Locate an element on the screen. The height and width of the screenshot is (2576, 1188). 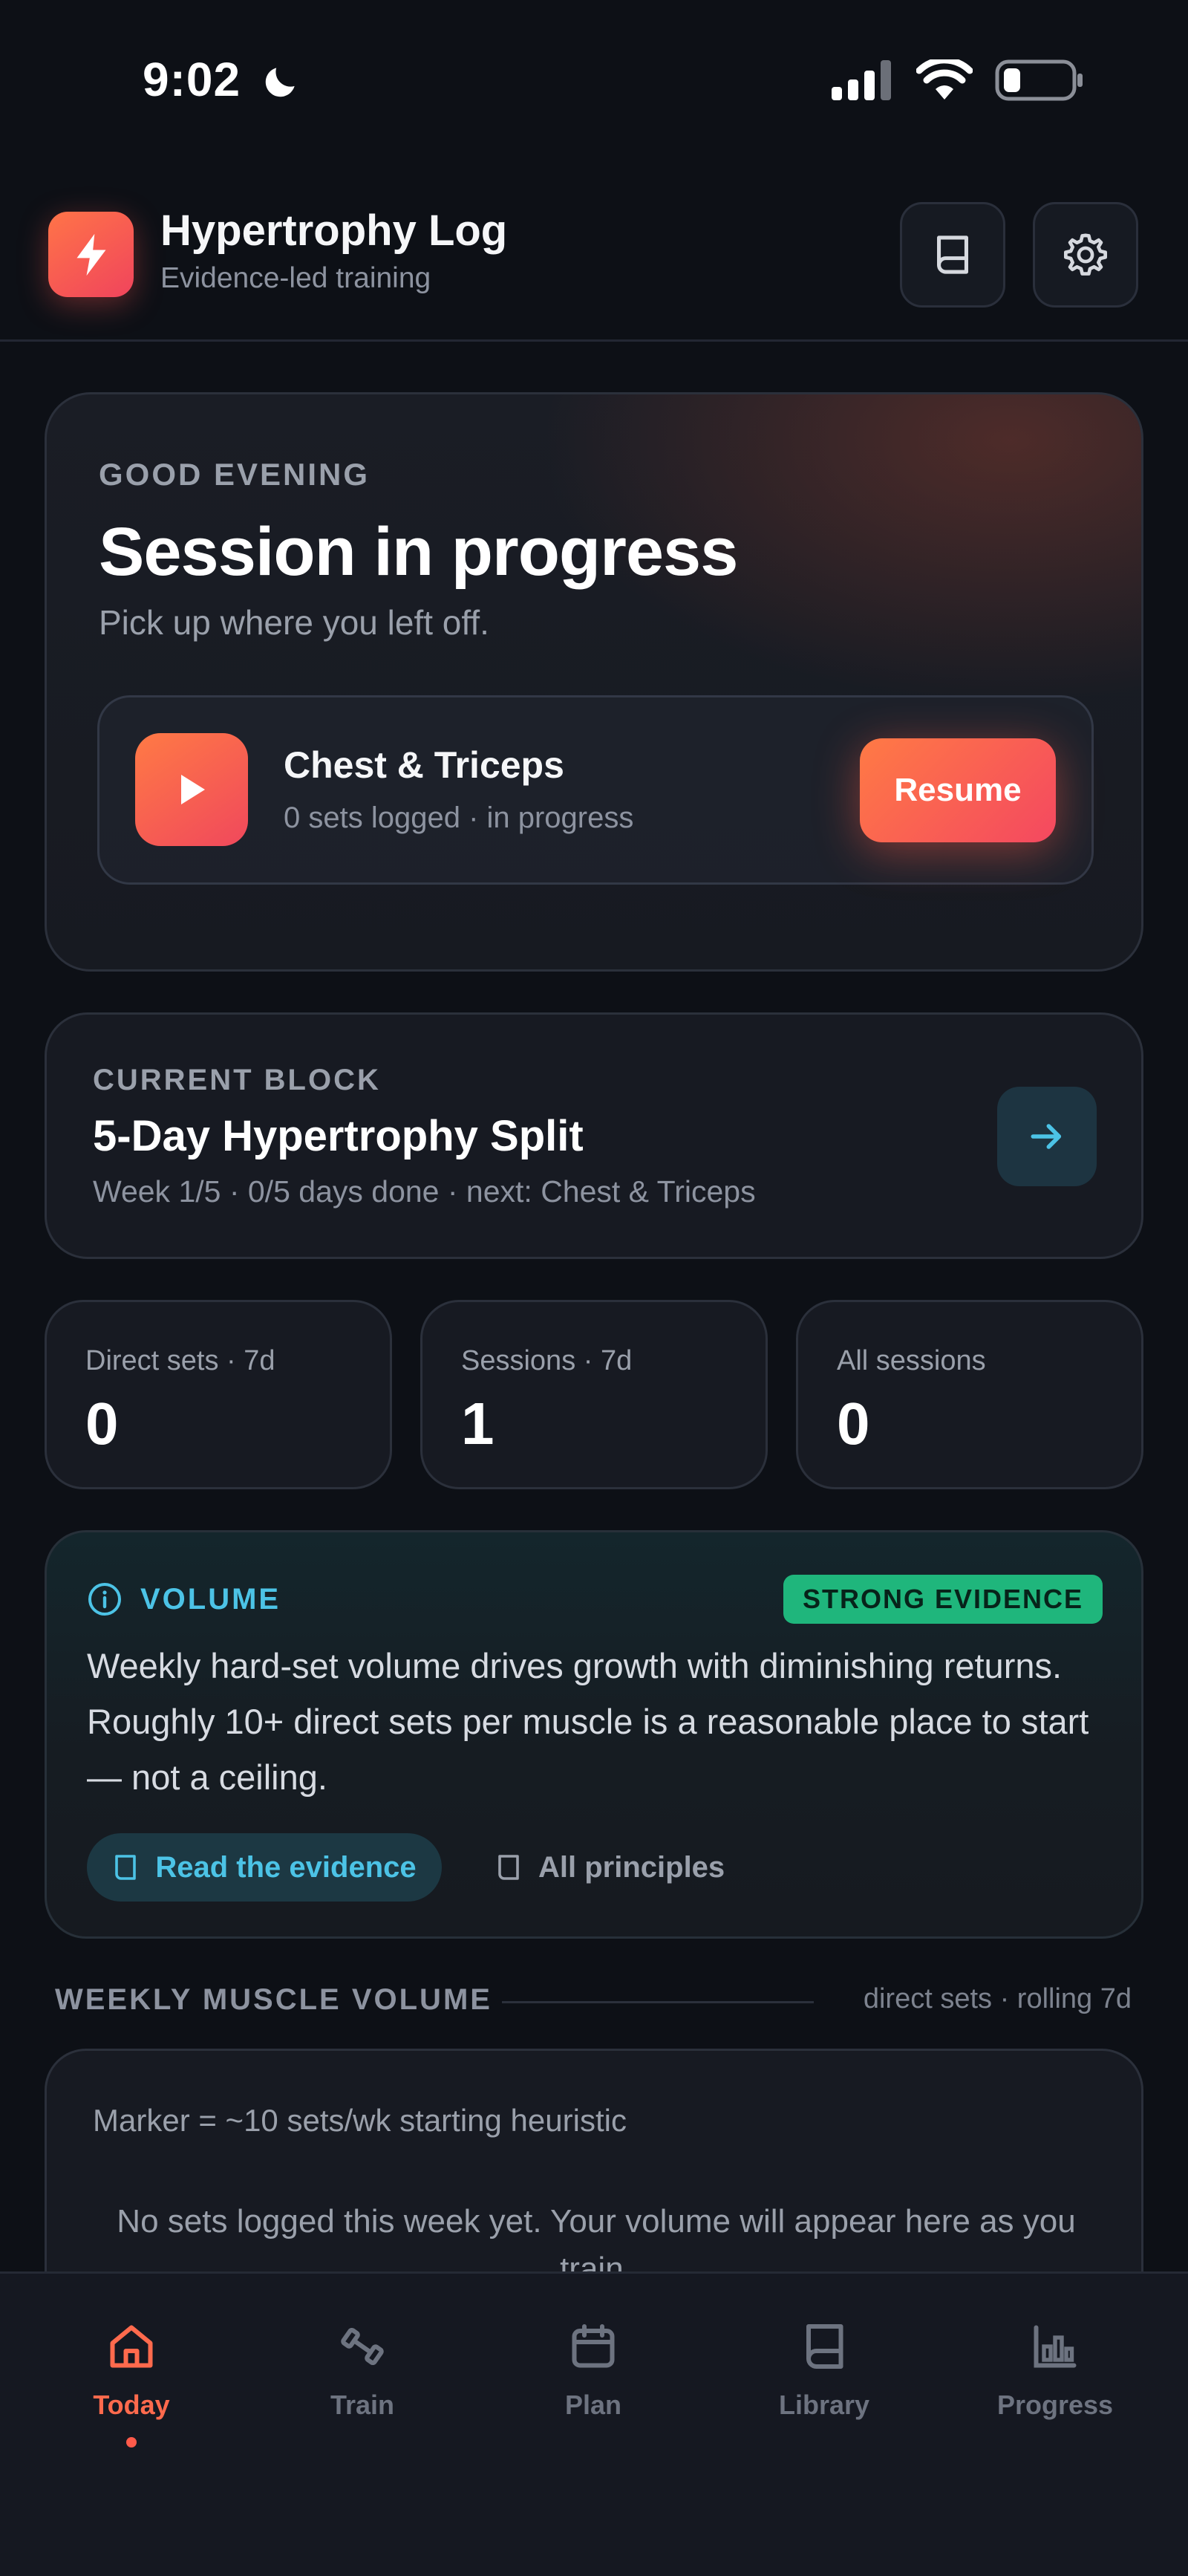
section-note: direct sets · rolling 7d is located at coordinates (997, 1998).